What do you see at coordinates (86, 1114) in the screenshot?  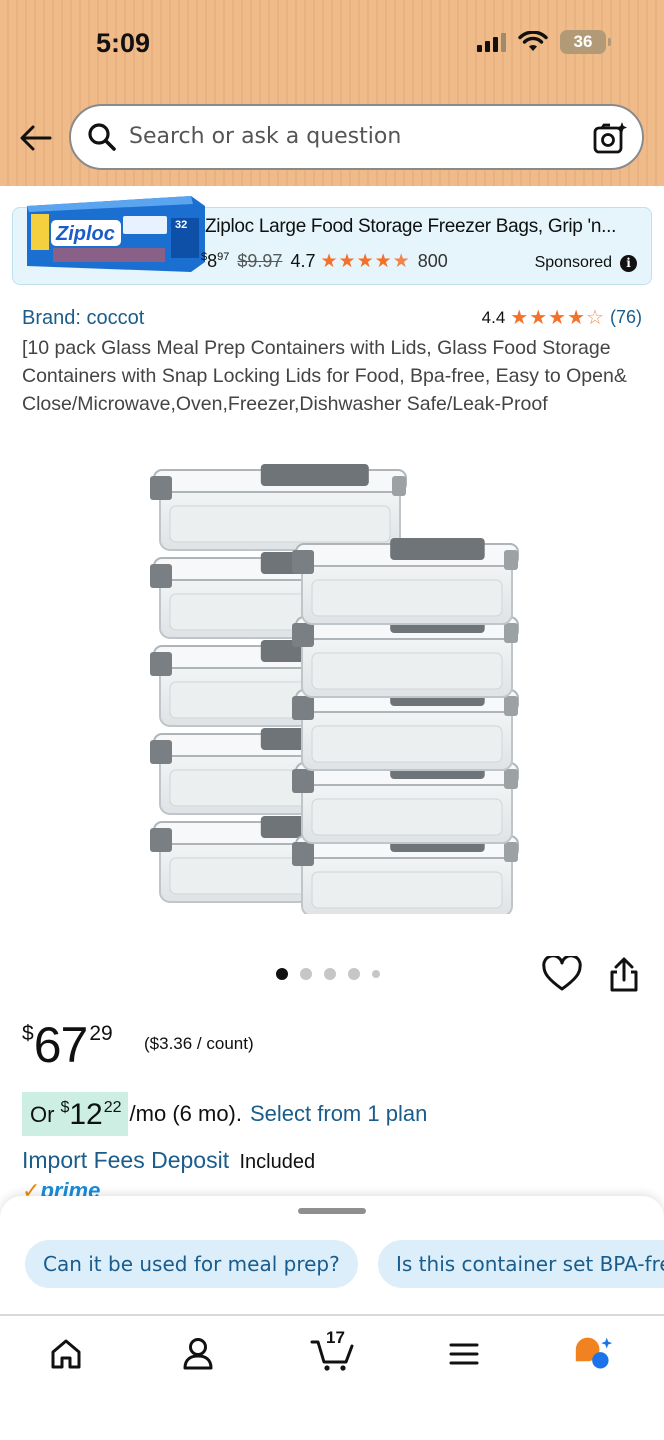 I see `installment-whole: 12` at bounding box center [86, 1114].